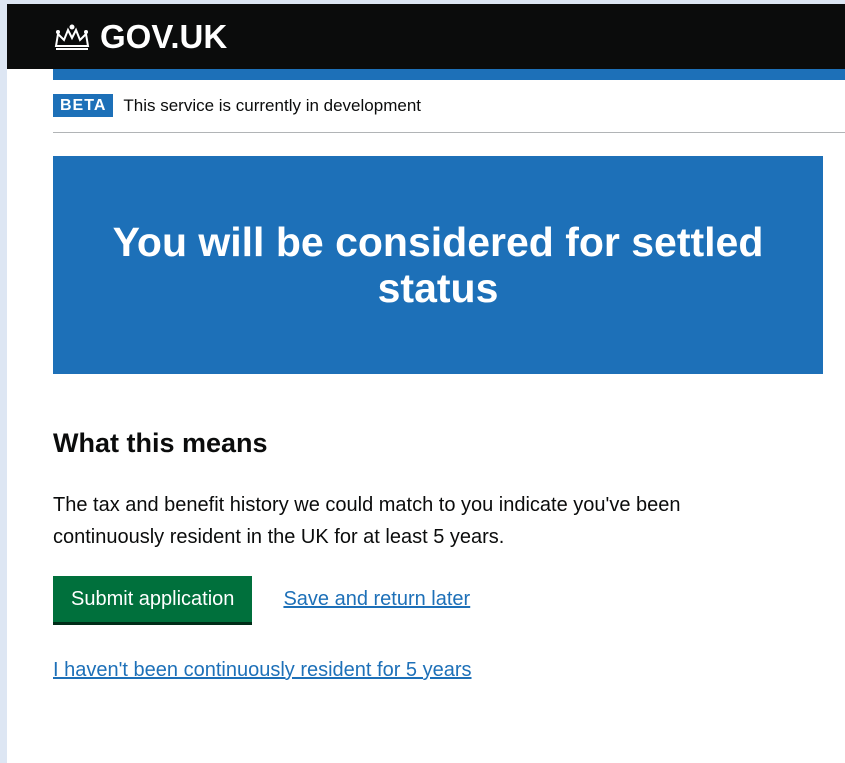 This screenshot has width=845, height=763. I want to click on phase-banner-text: This service is currently in development, so click(272, 105).